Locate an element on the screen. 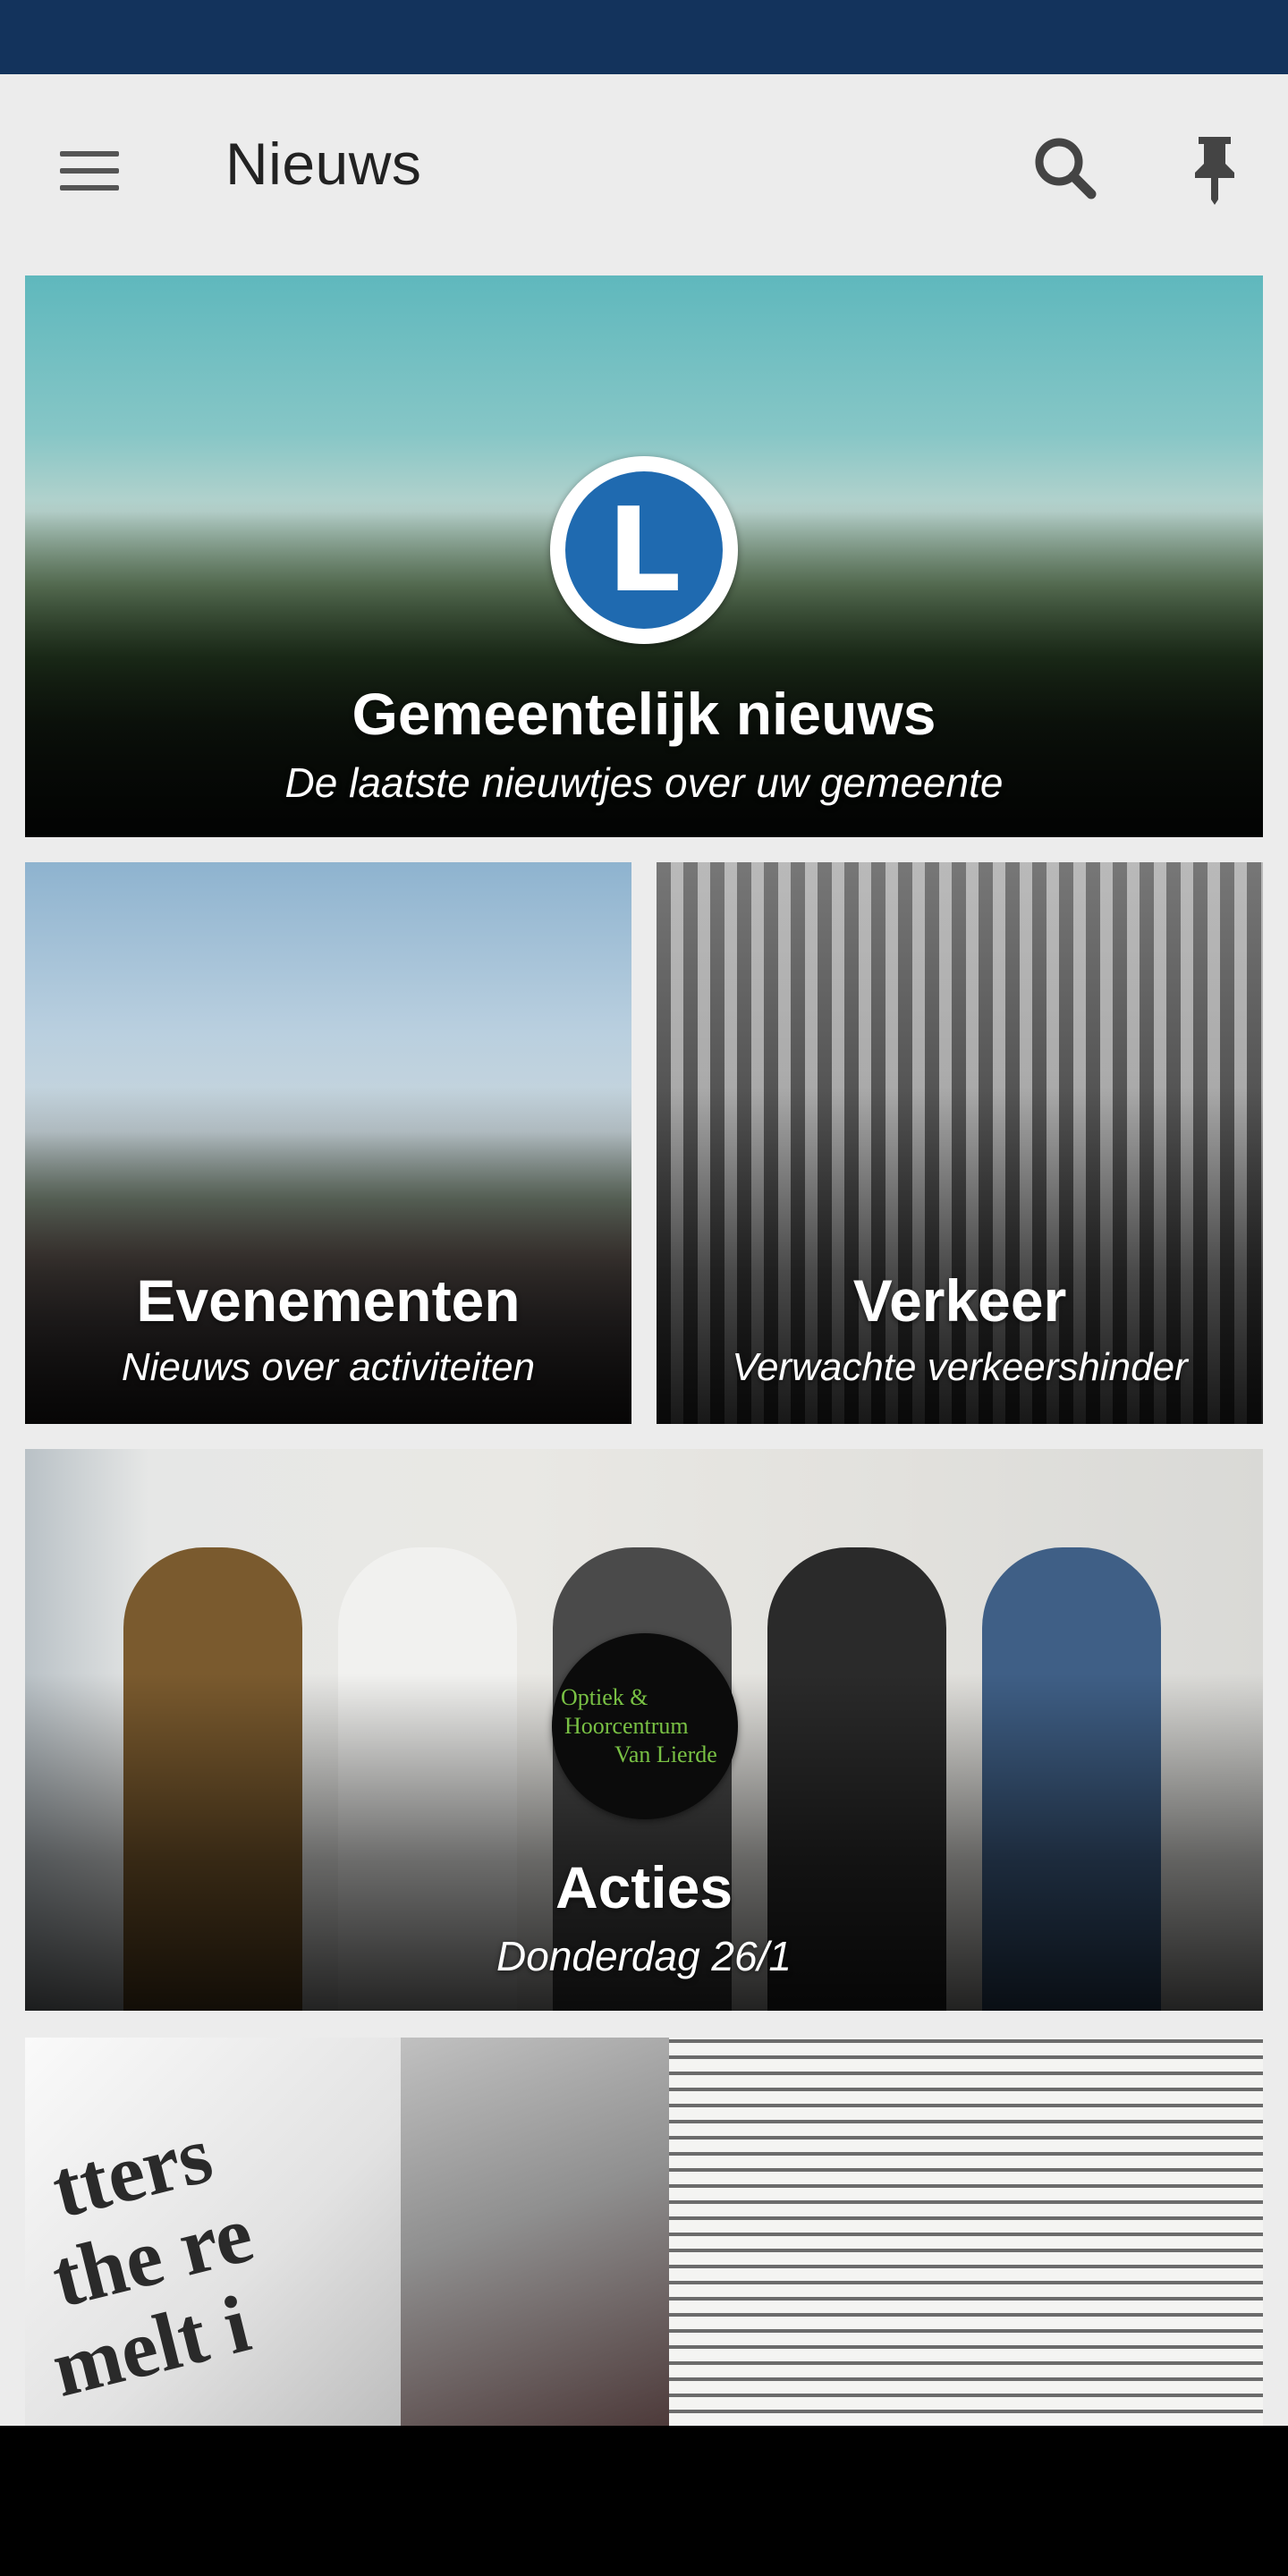 This screenshot has height=2576, width=1288. card-evenementen: Evenementen Nieuws over activiteiten is located at coordinates (328, 1143).